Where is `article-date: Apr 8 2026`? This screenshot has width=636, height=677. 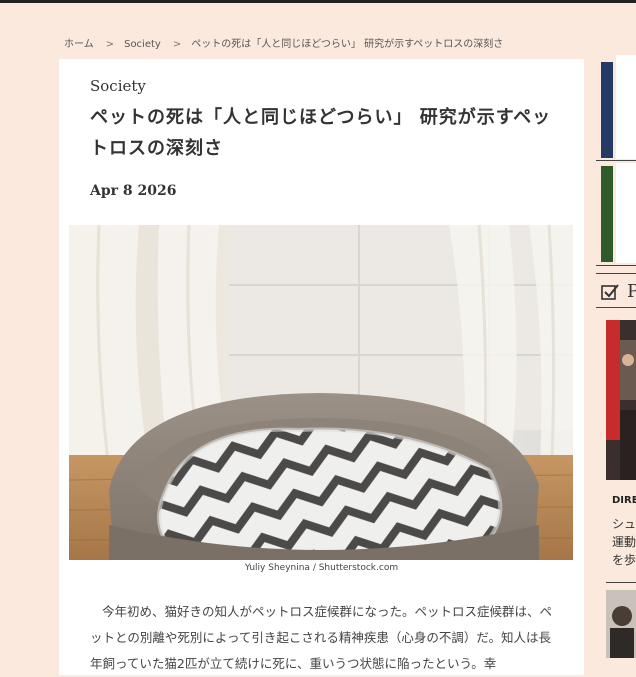 article-date: Apr 8 2026 is located at coordinates (133, 191).